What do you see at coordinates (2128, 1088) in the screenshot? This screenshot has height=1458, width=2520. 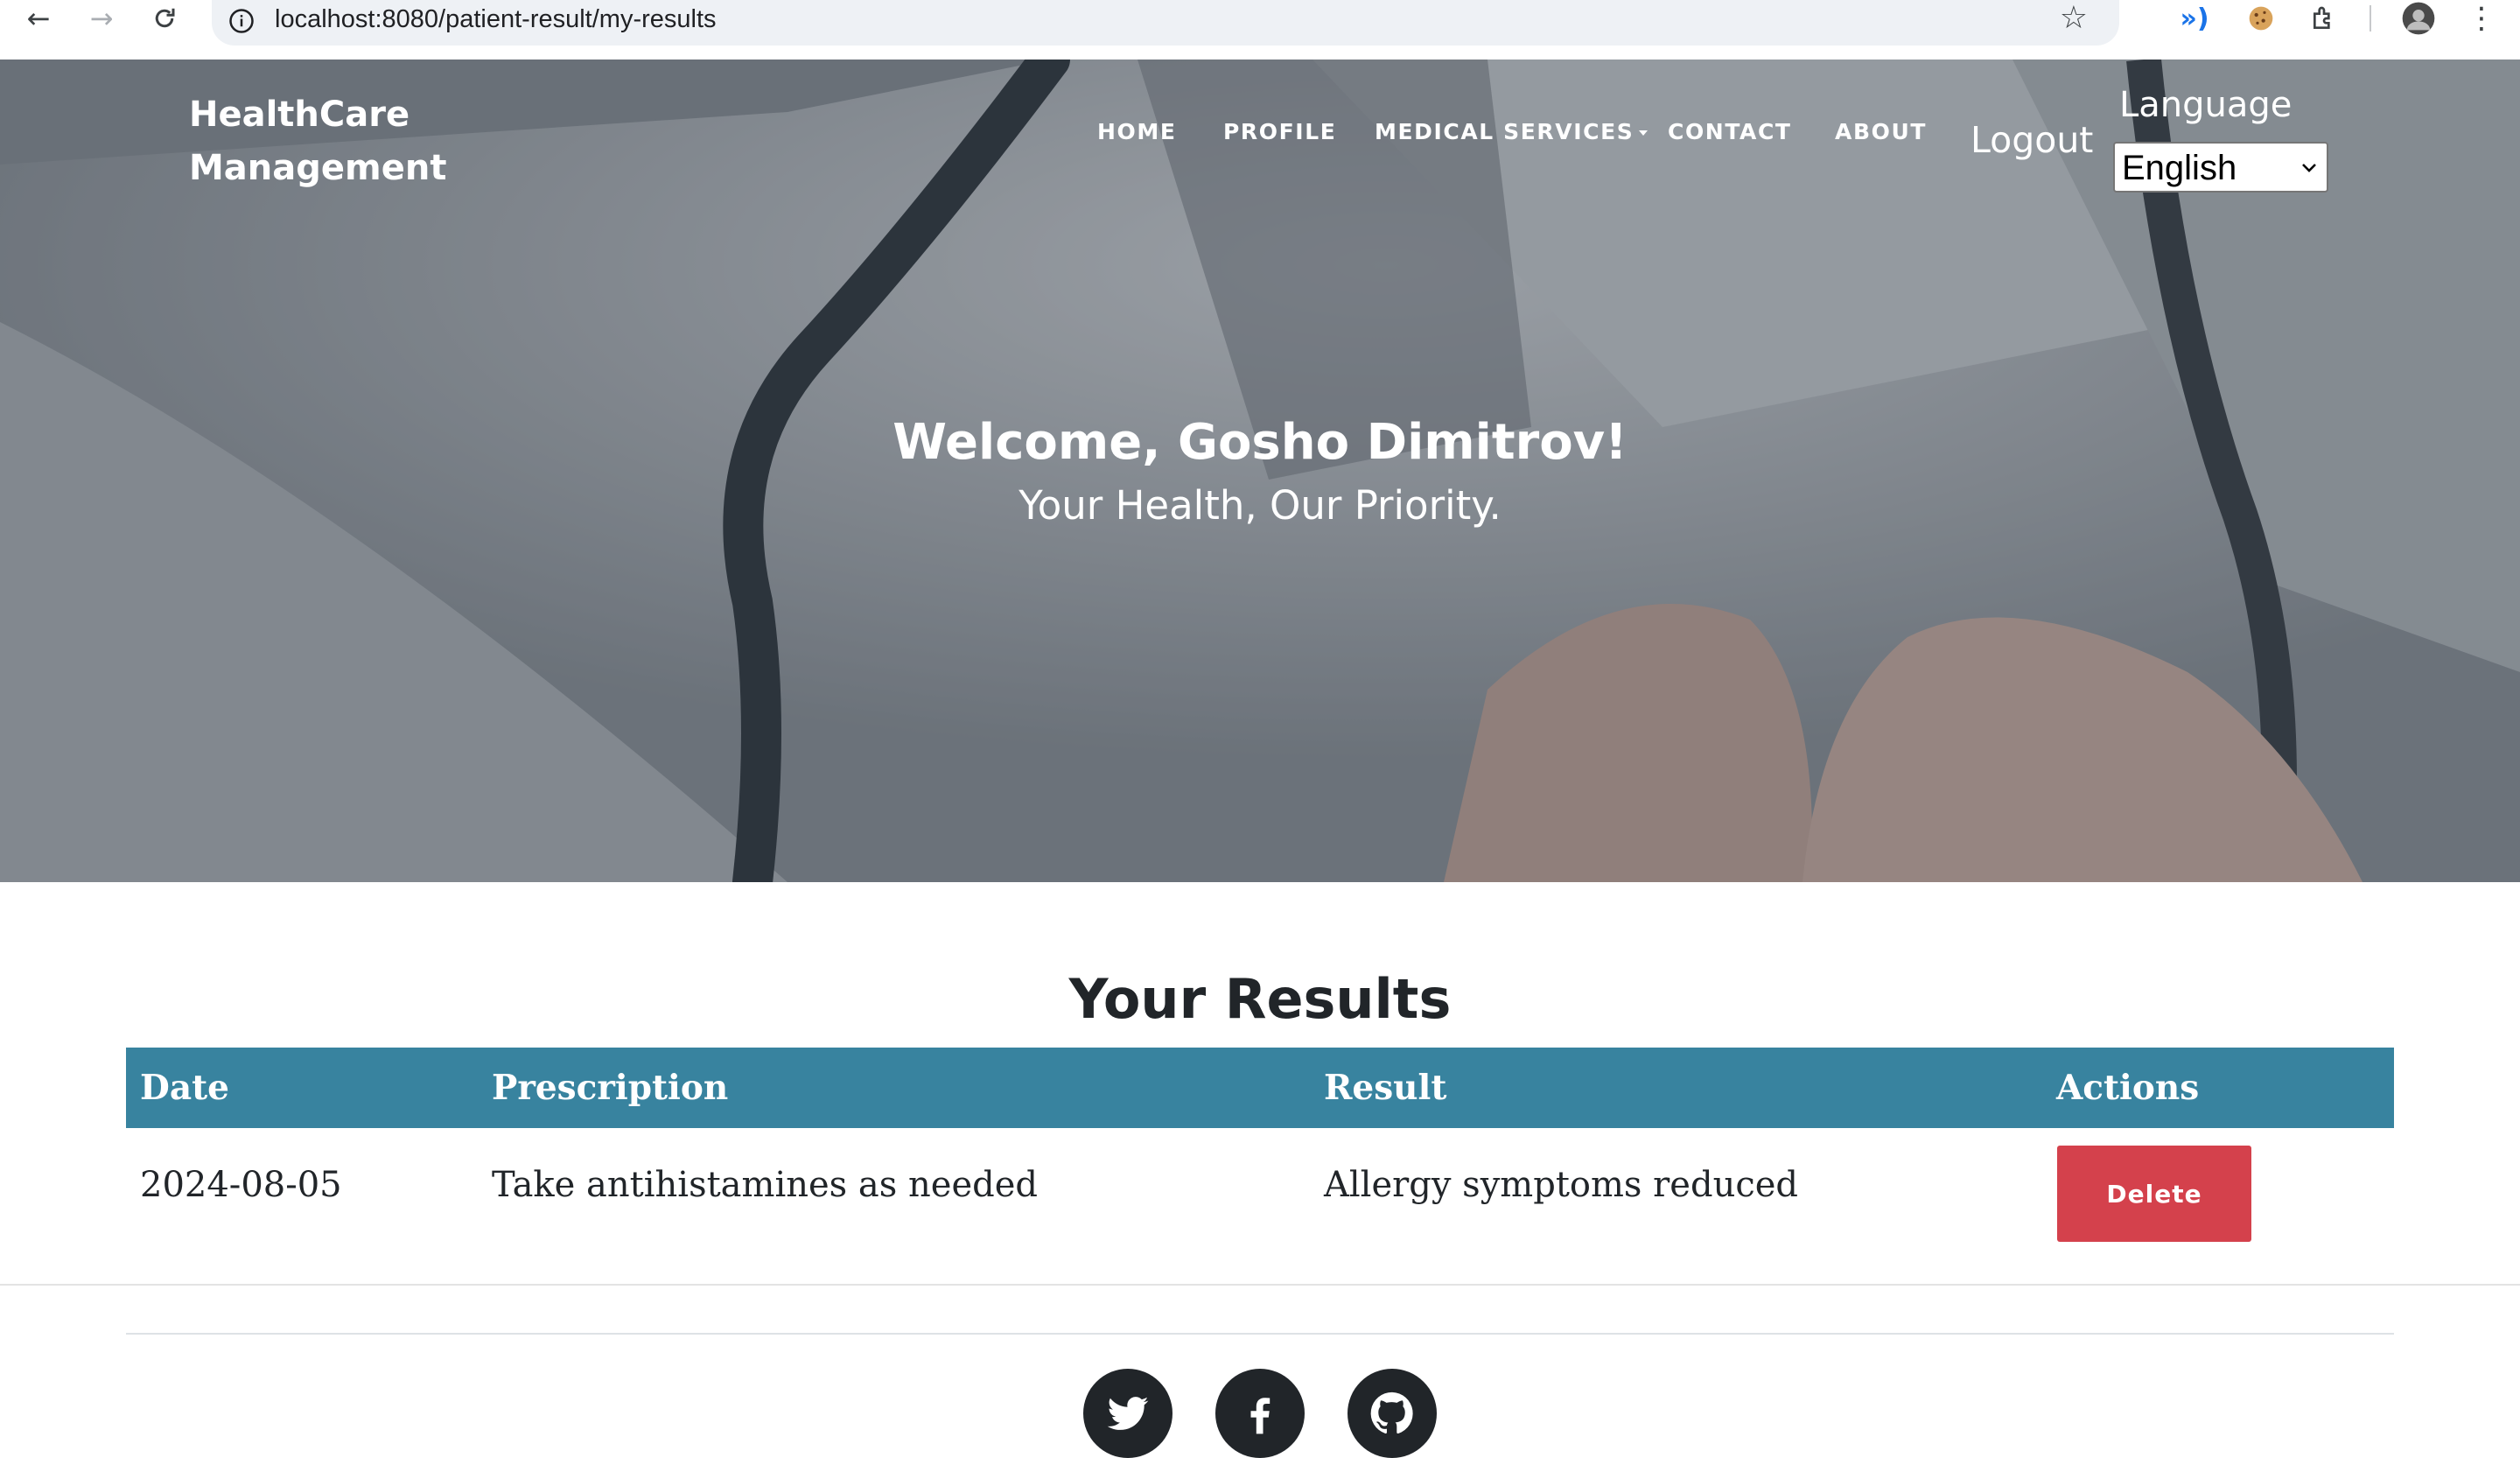 I see `column-header-actions: Actions` at bounding box center [2128, 1088].